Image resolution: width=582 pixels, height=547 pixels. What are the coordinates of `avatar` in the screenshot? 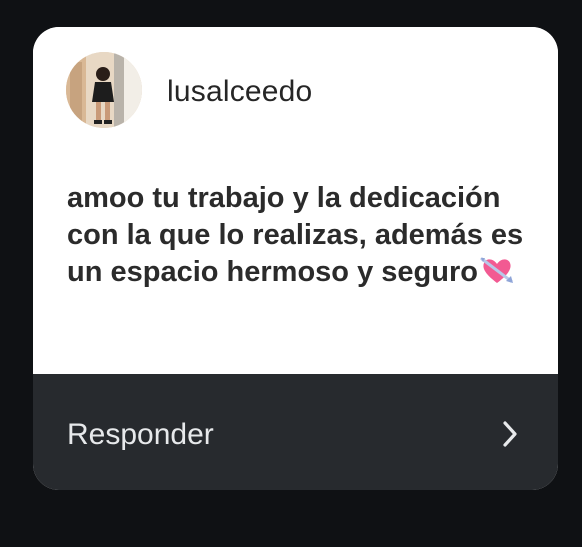 It's located at (104, 90).